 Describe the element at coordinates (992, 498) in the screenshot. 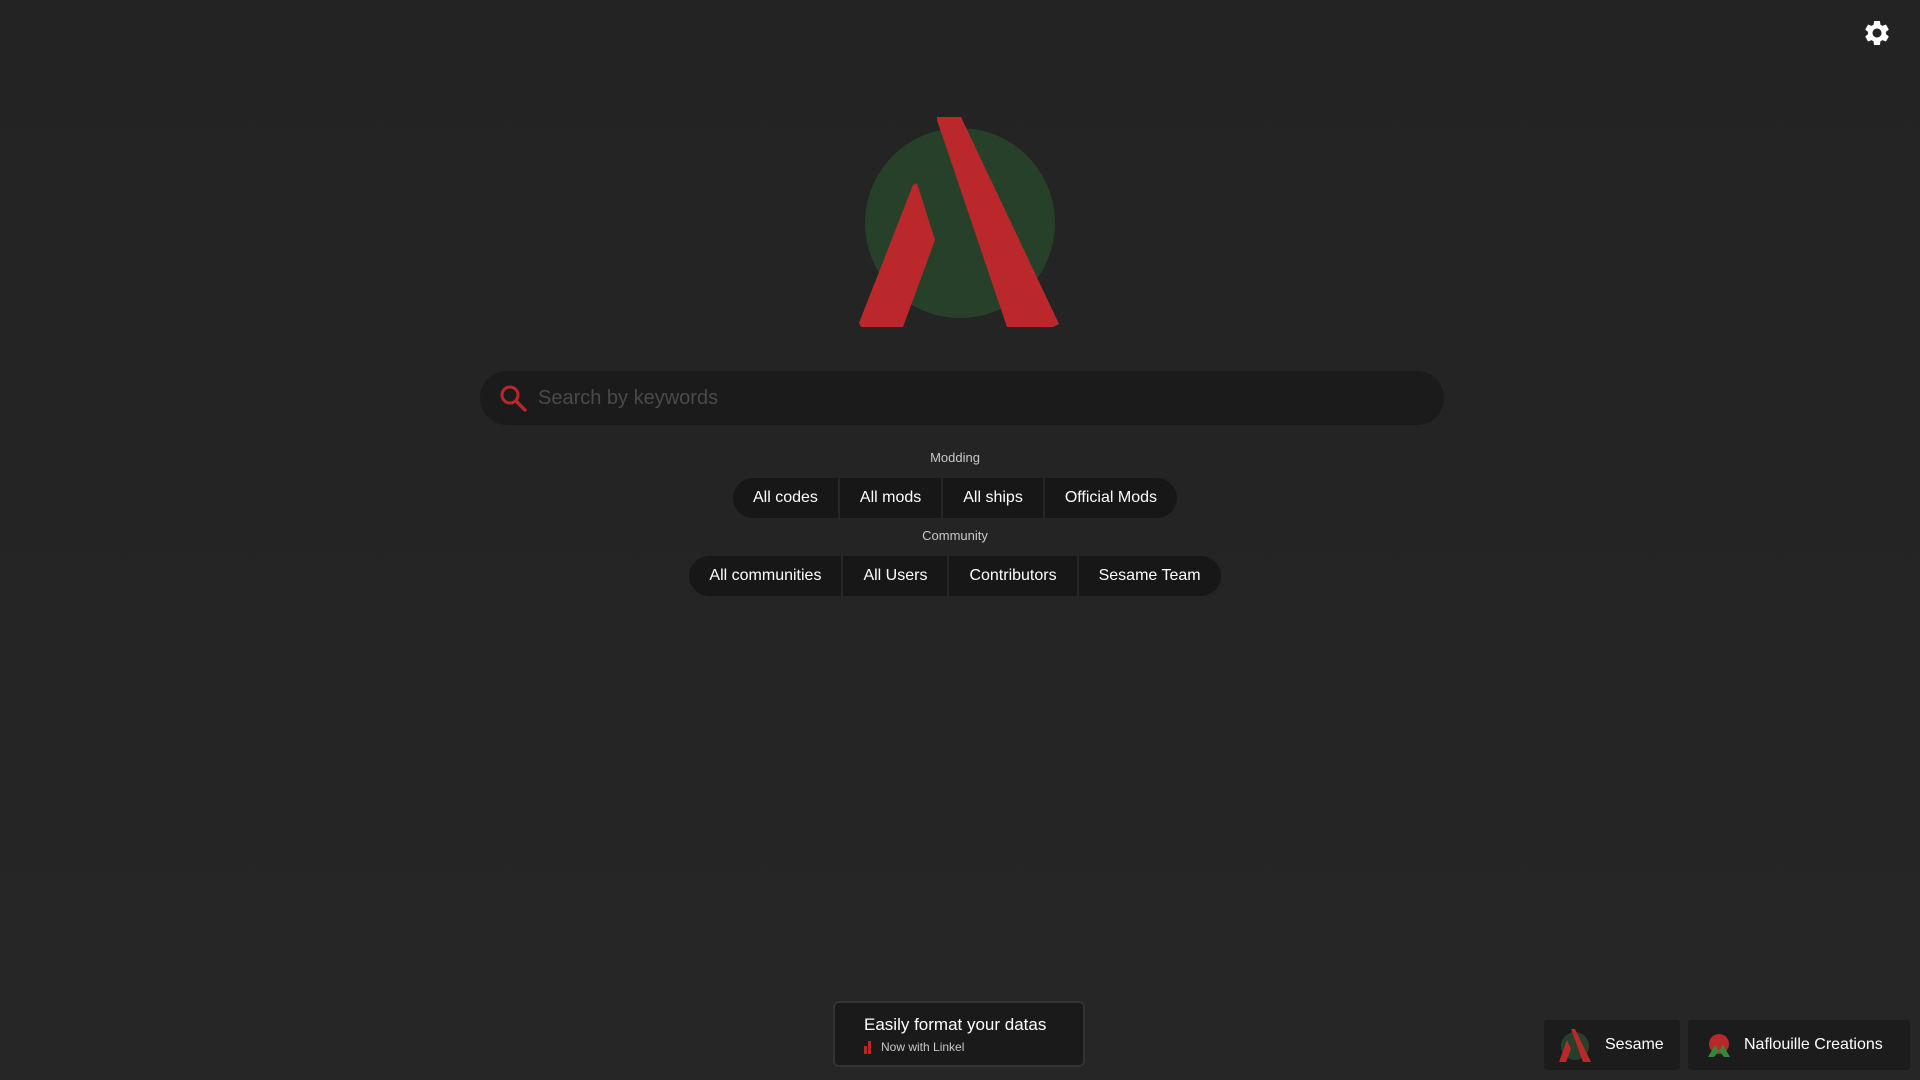

I see `all-ships-button: All ships` at that location.